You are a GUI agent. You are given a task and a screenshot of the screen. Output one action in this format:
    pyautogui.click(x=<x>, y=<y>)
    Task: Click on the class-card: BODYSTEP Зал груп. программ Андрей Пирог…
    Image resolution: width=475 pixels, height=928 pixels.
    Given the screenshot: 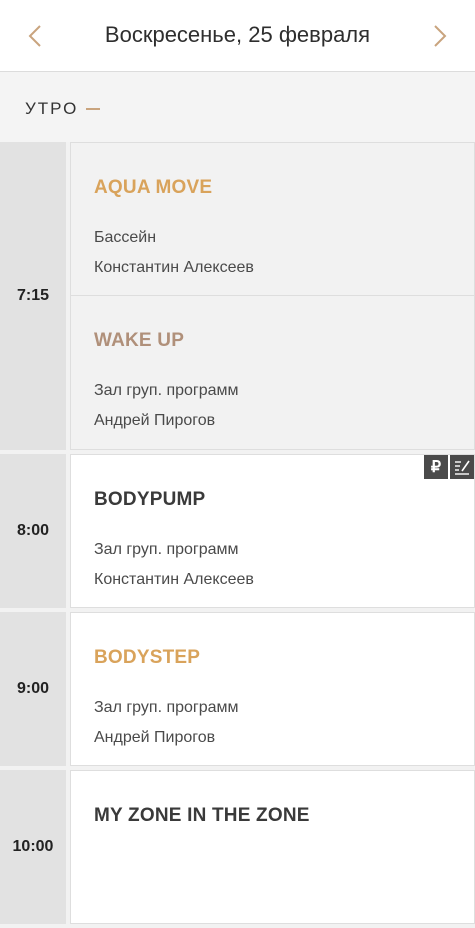 What is the action you would take?
    pyautogui.click(x=272, y=689)
    